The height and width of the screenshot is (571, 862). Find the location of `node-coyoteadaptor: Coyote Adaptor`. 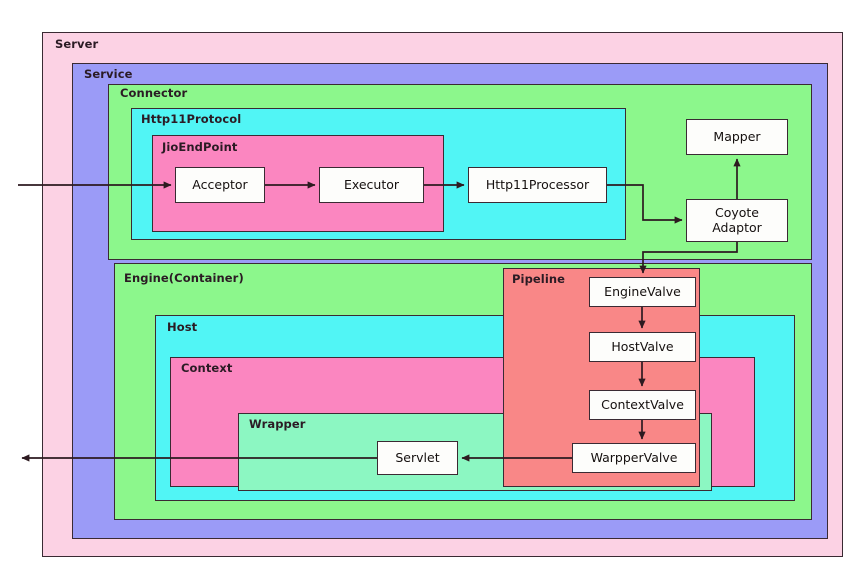

node-coyoteadaptor: Coyote Adaptor is located at coordinates (737, 220).